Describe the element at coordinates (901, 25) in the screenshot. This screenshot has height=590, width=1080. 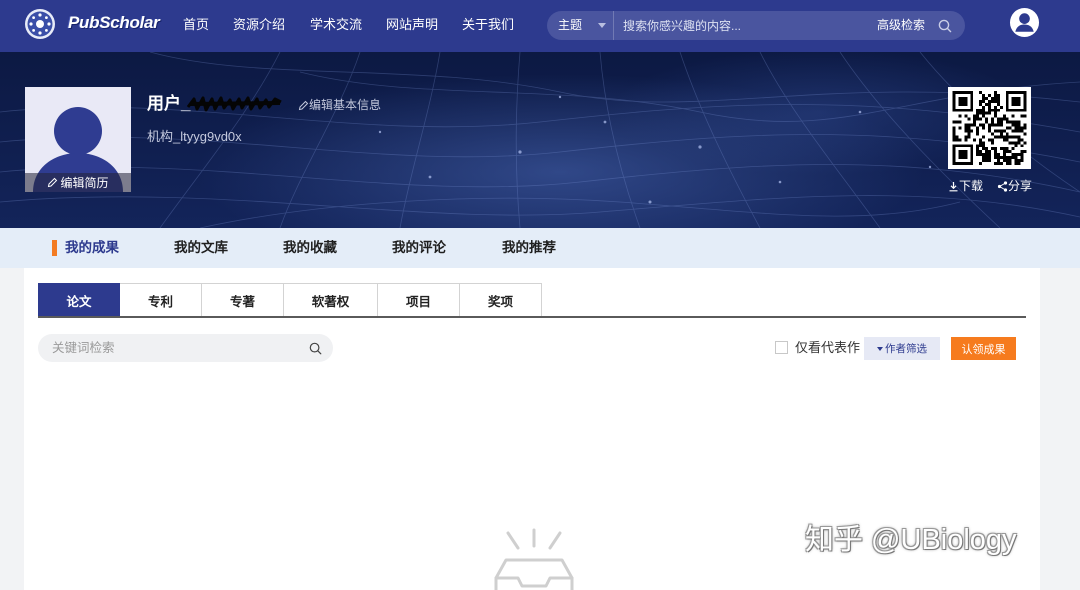
I see `advanced-search-link: 高级检索` at that location.